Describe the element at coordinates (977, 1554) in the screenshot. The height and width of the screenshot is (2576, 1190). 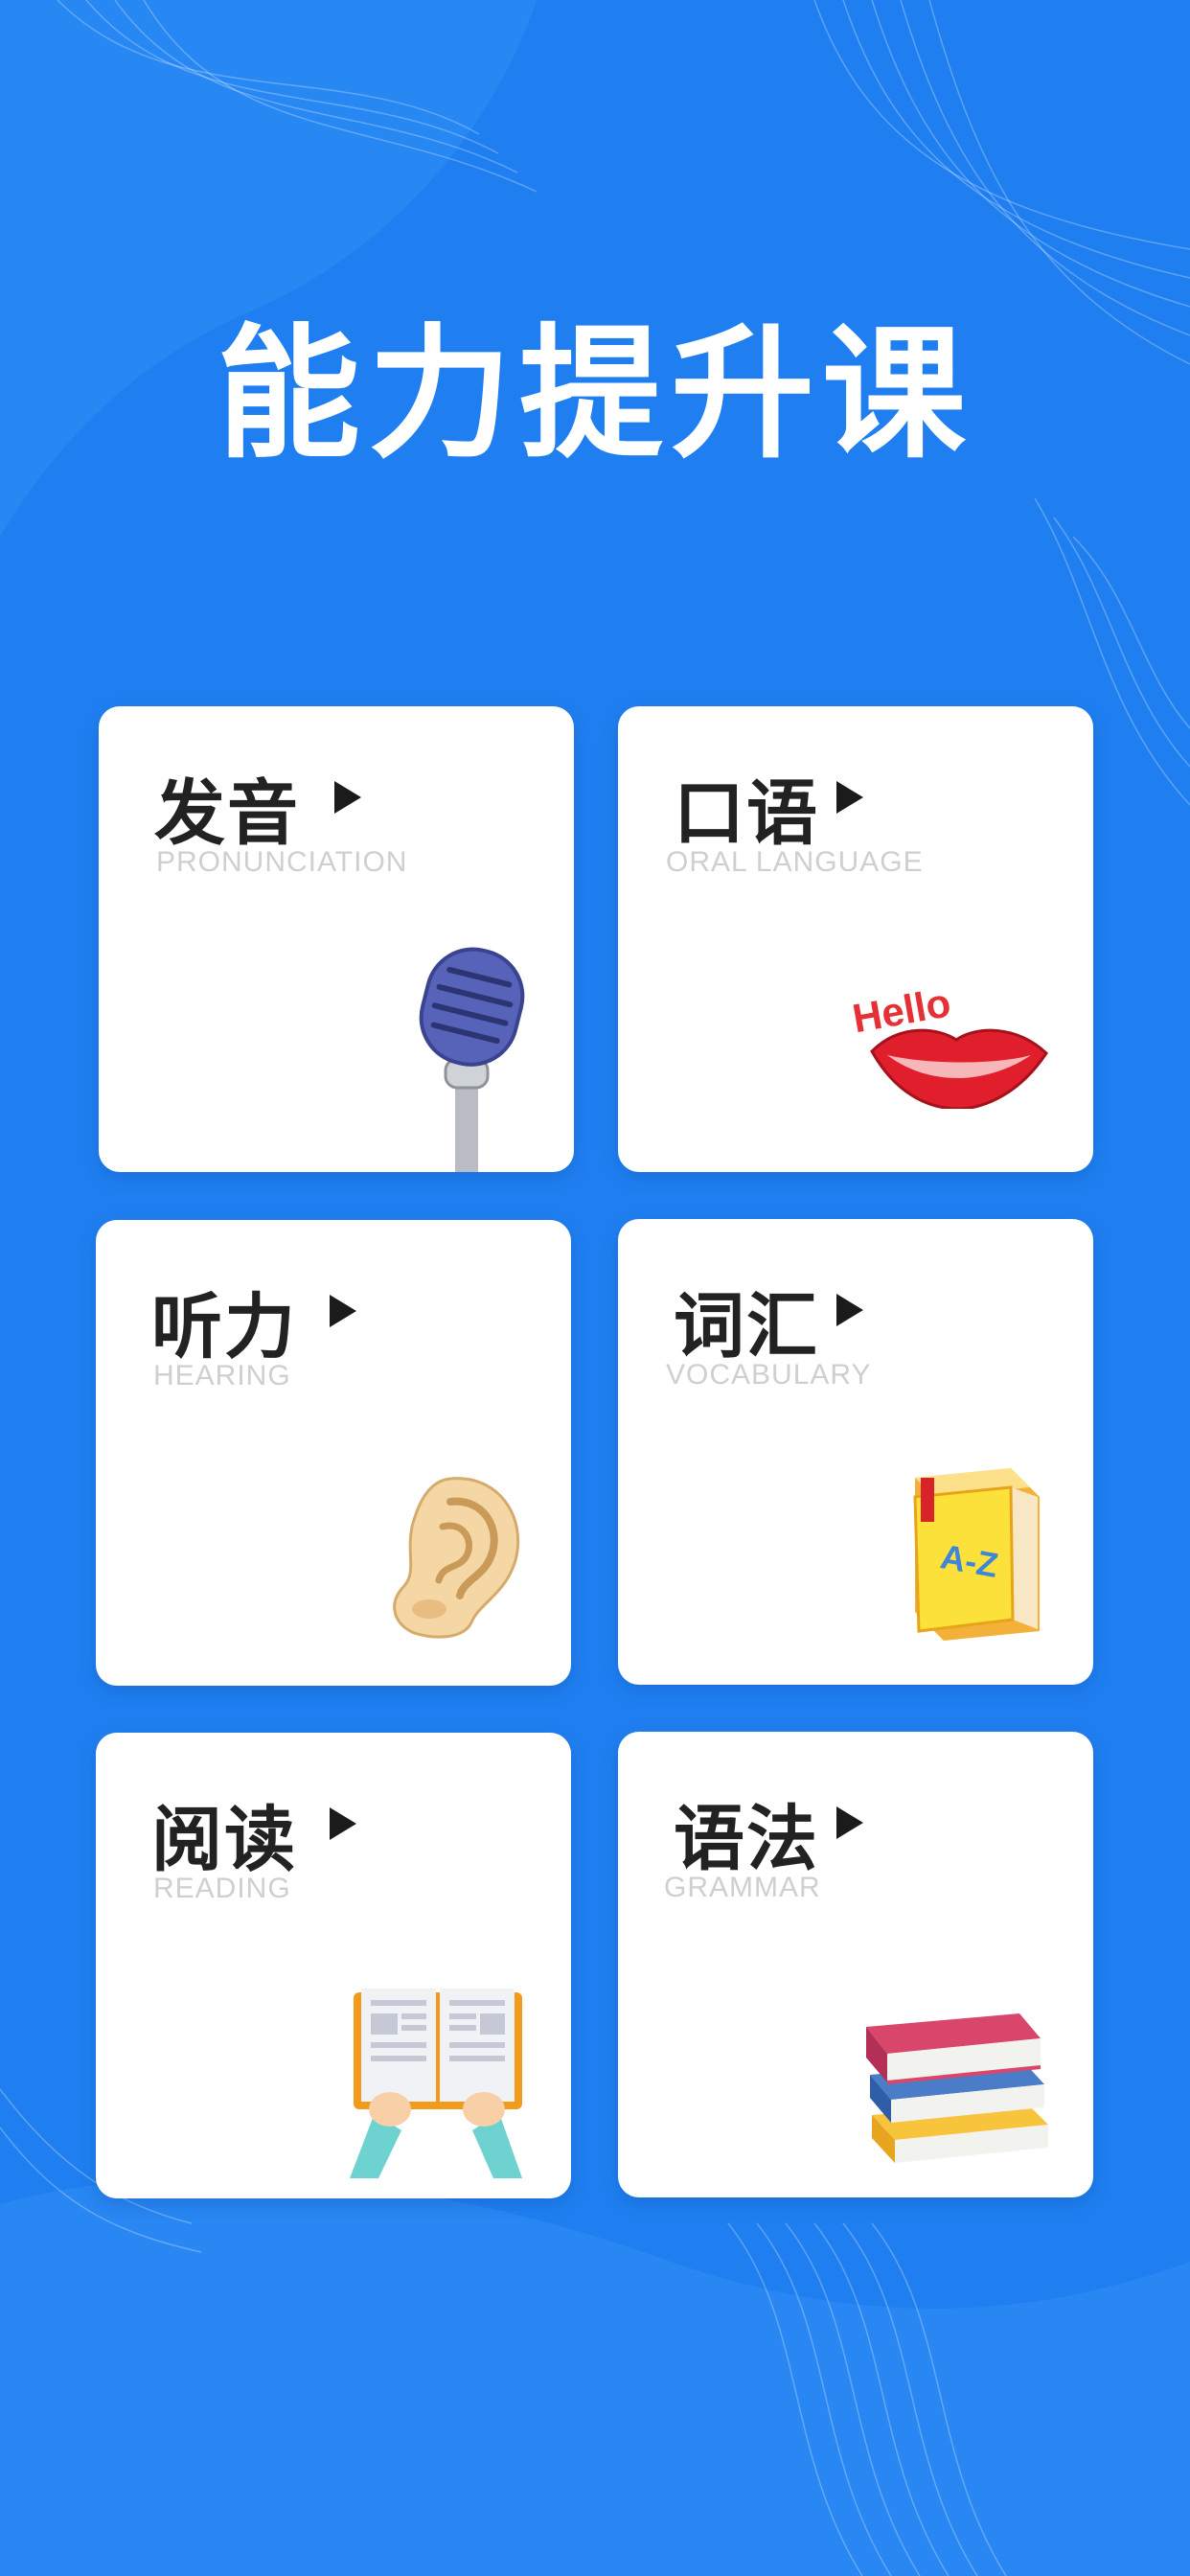
I see `az-dictionary-icon: A-Z` at that location.